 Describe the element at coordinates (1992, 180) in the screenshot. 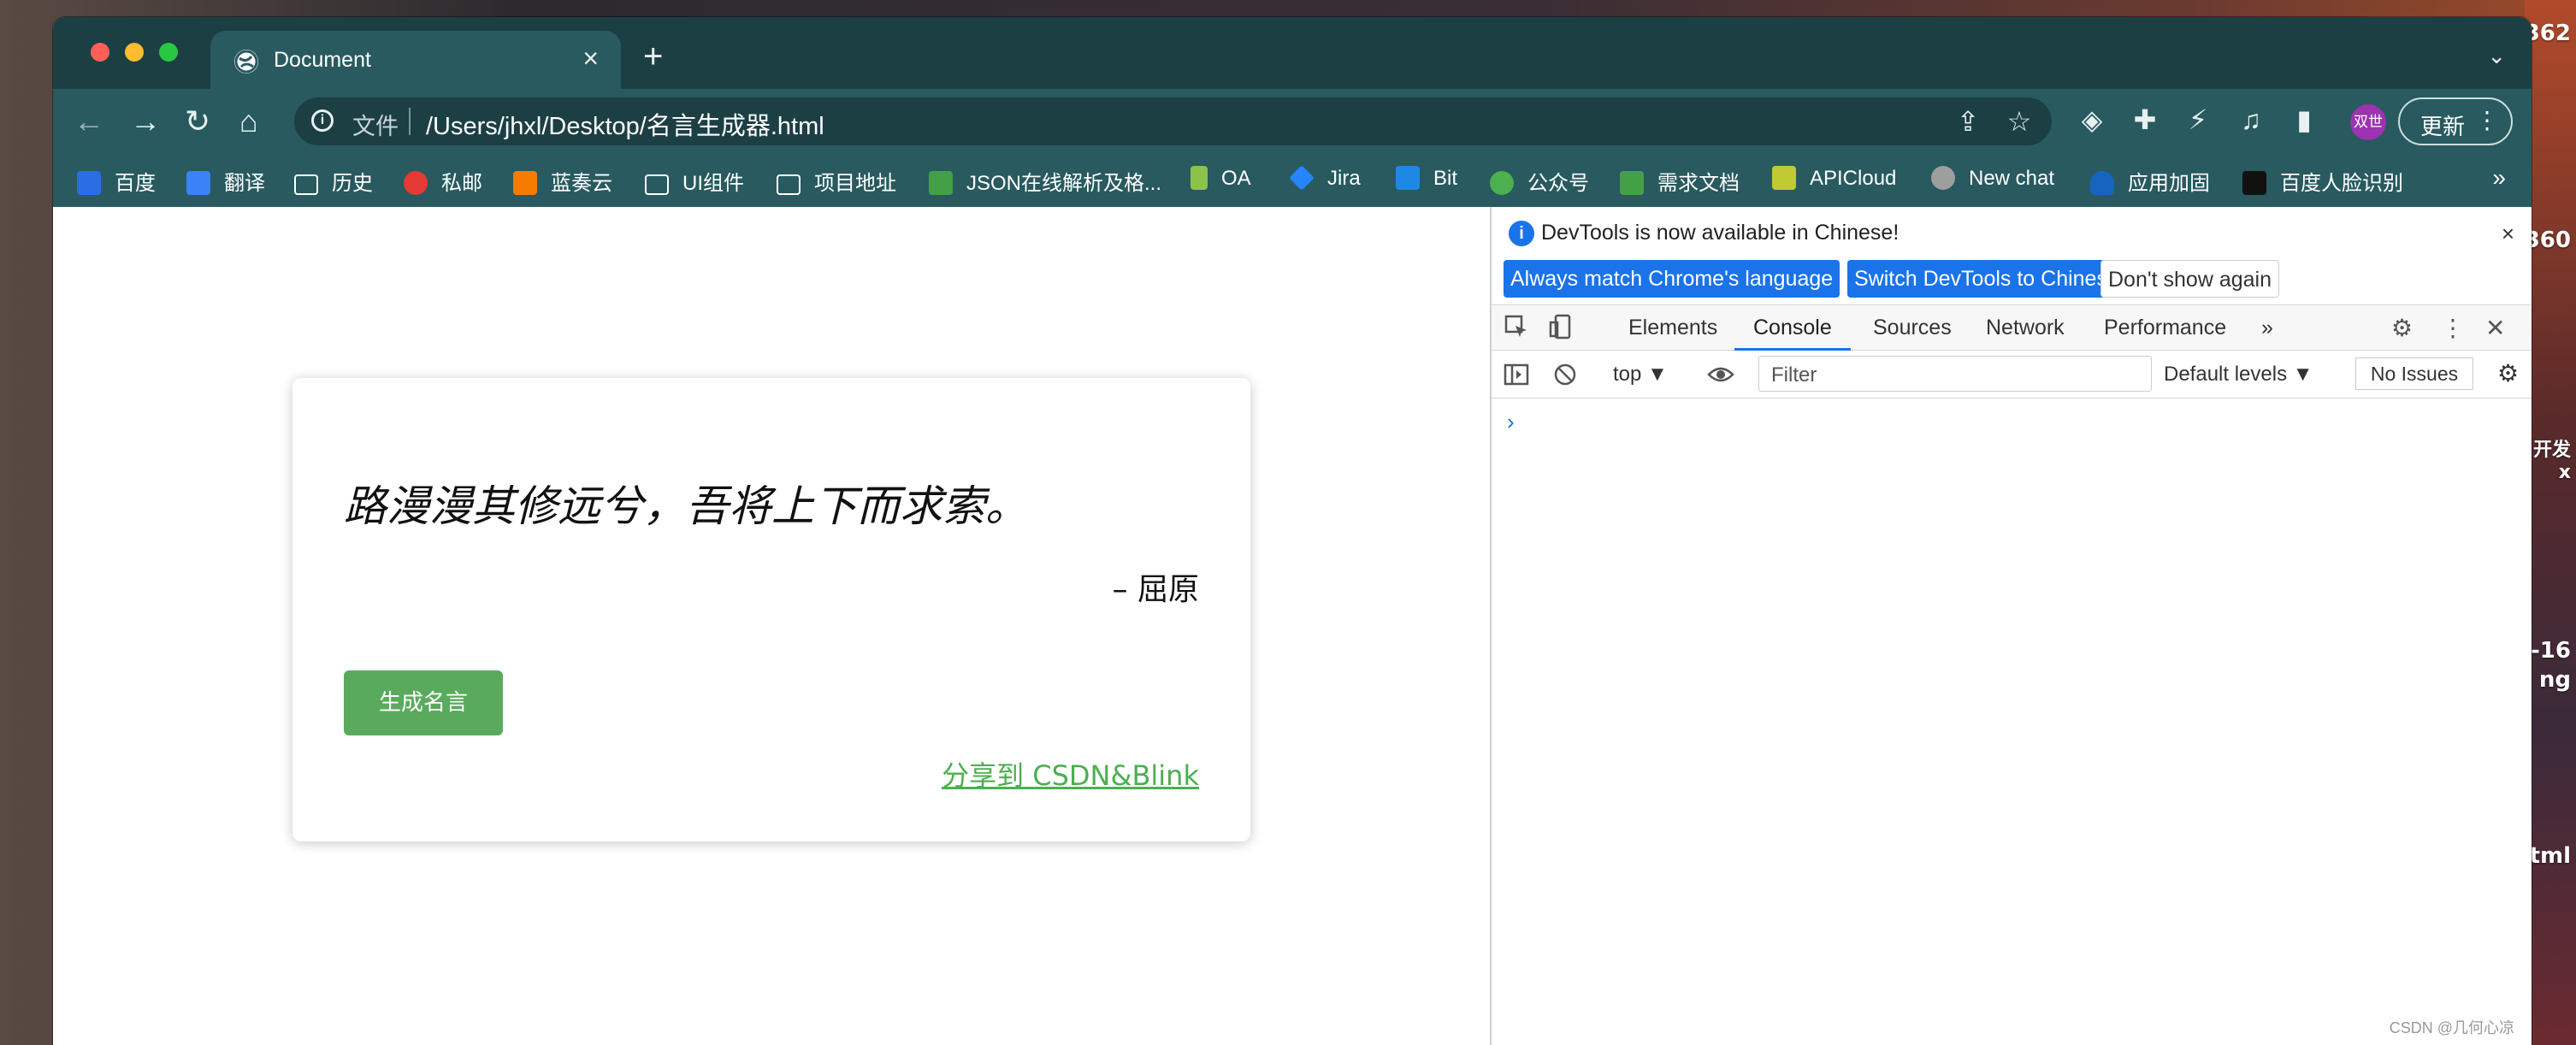

I see `bookmark-item: New chat` at that location.